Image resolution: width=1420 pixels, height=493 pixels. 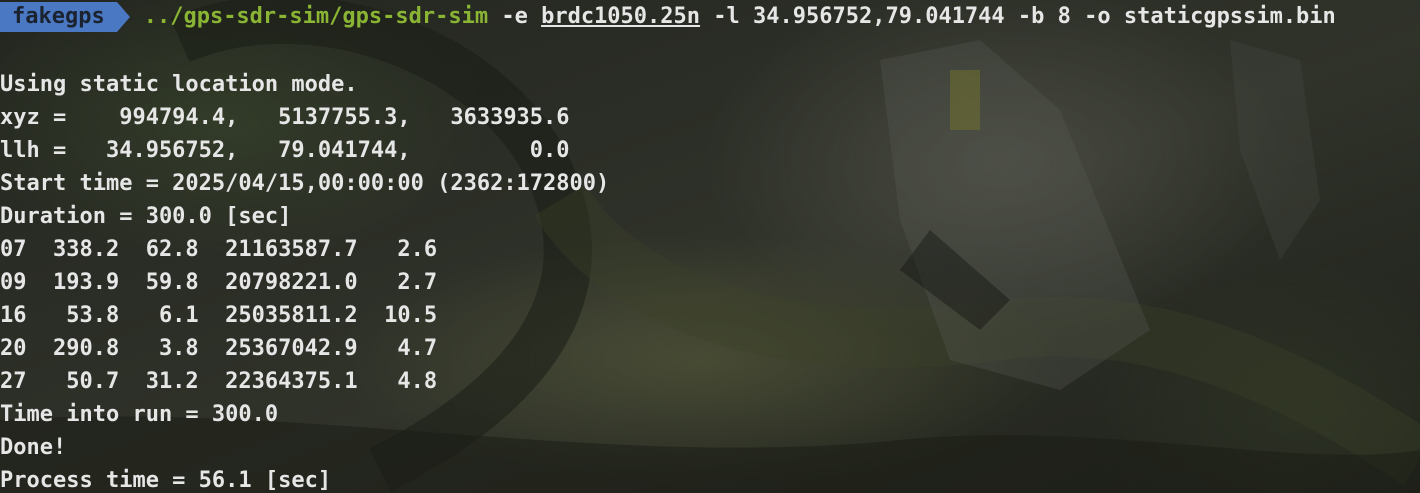 I want to click on output-line: Done!, so click(x=33, y=447).